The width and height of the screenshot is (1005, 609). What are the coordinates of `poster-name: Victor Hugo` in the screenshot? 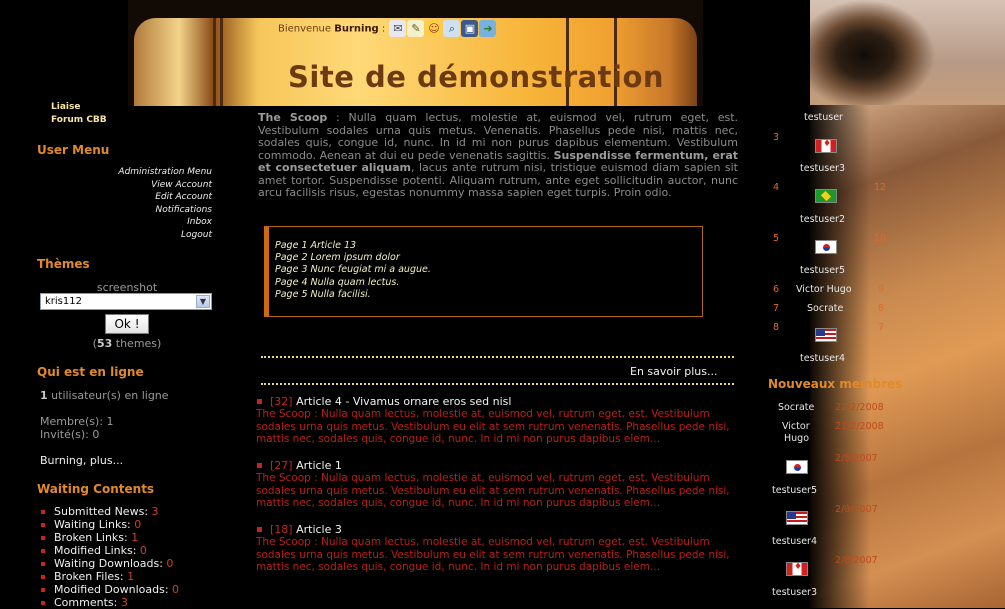 It's located at (824, 289).